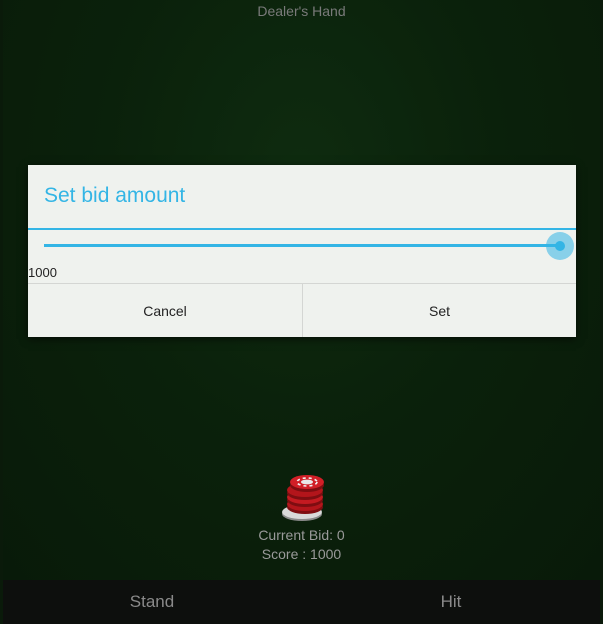 The width and height of the screenshot is (603, 624). Describe the element at coordinates (439, 310) in the screenshot. I see `set-button: Set` at that location.